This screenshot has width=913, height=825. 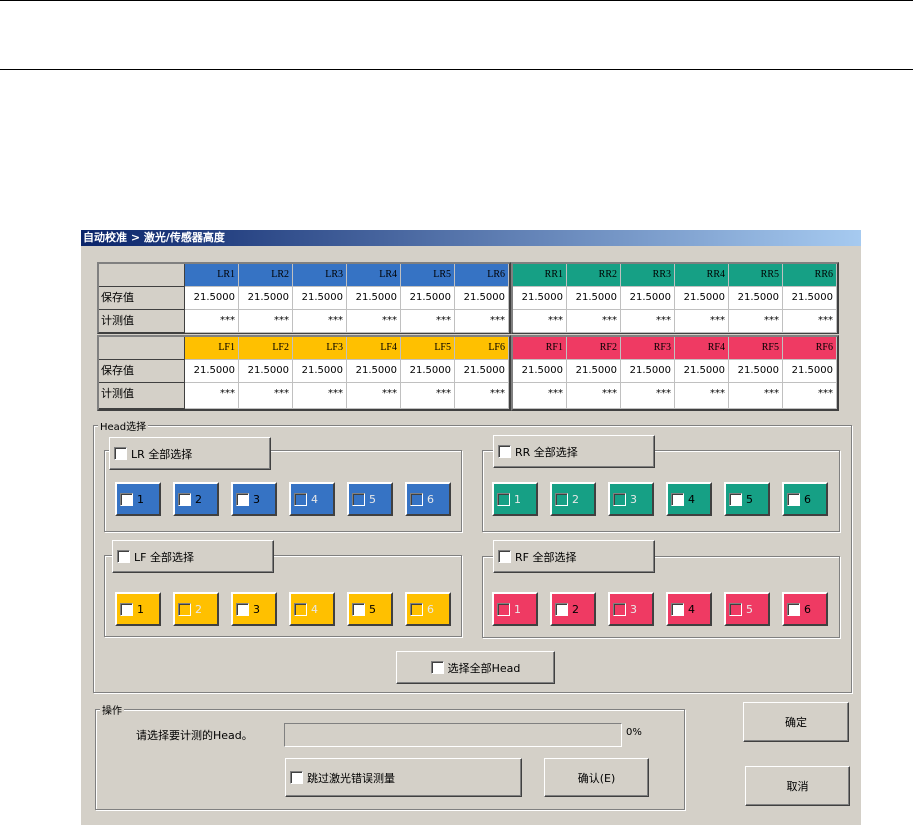 I want to click on head-rr-1-button: 1, so click(x=515, y=499).